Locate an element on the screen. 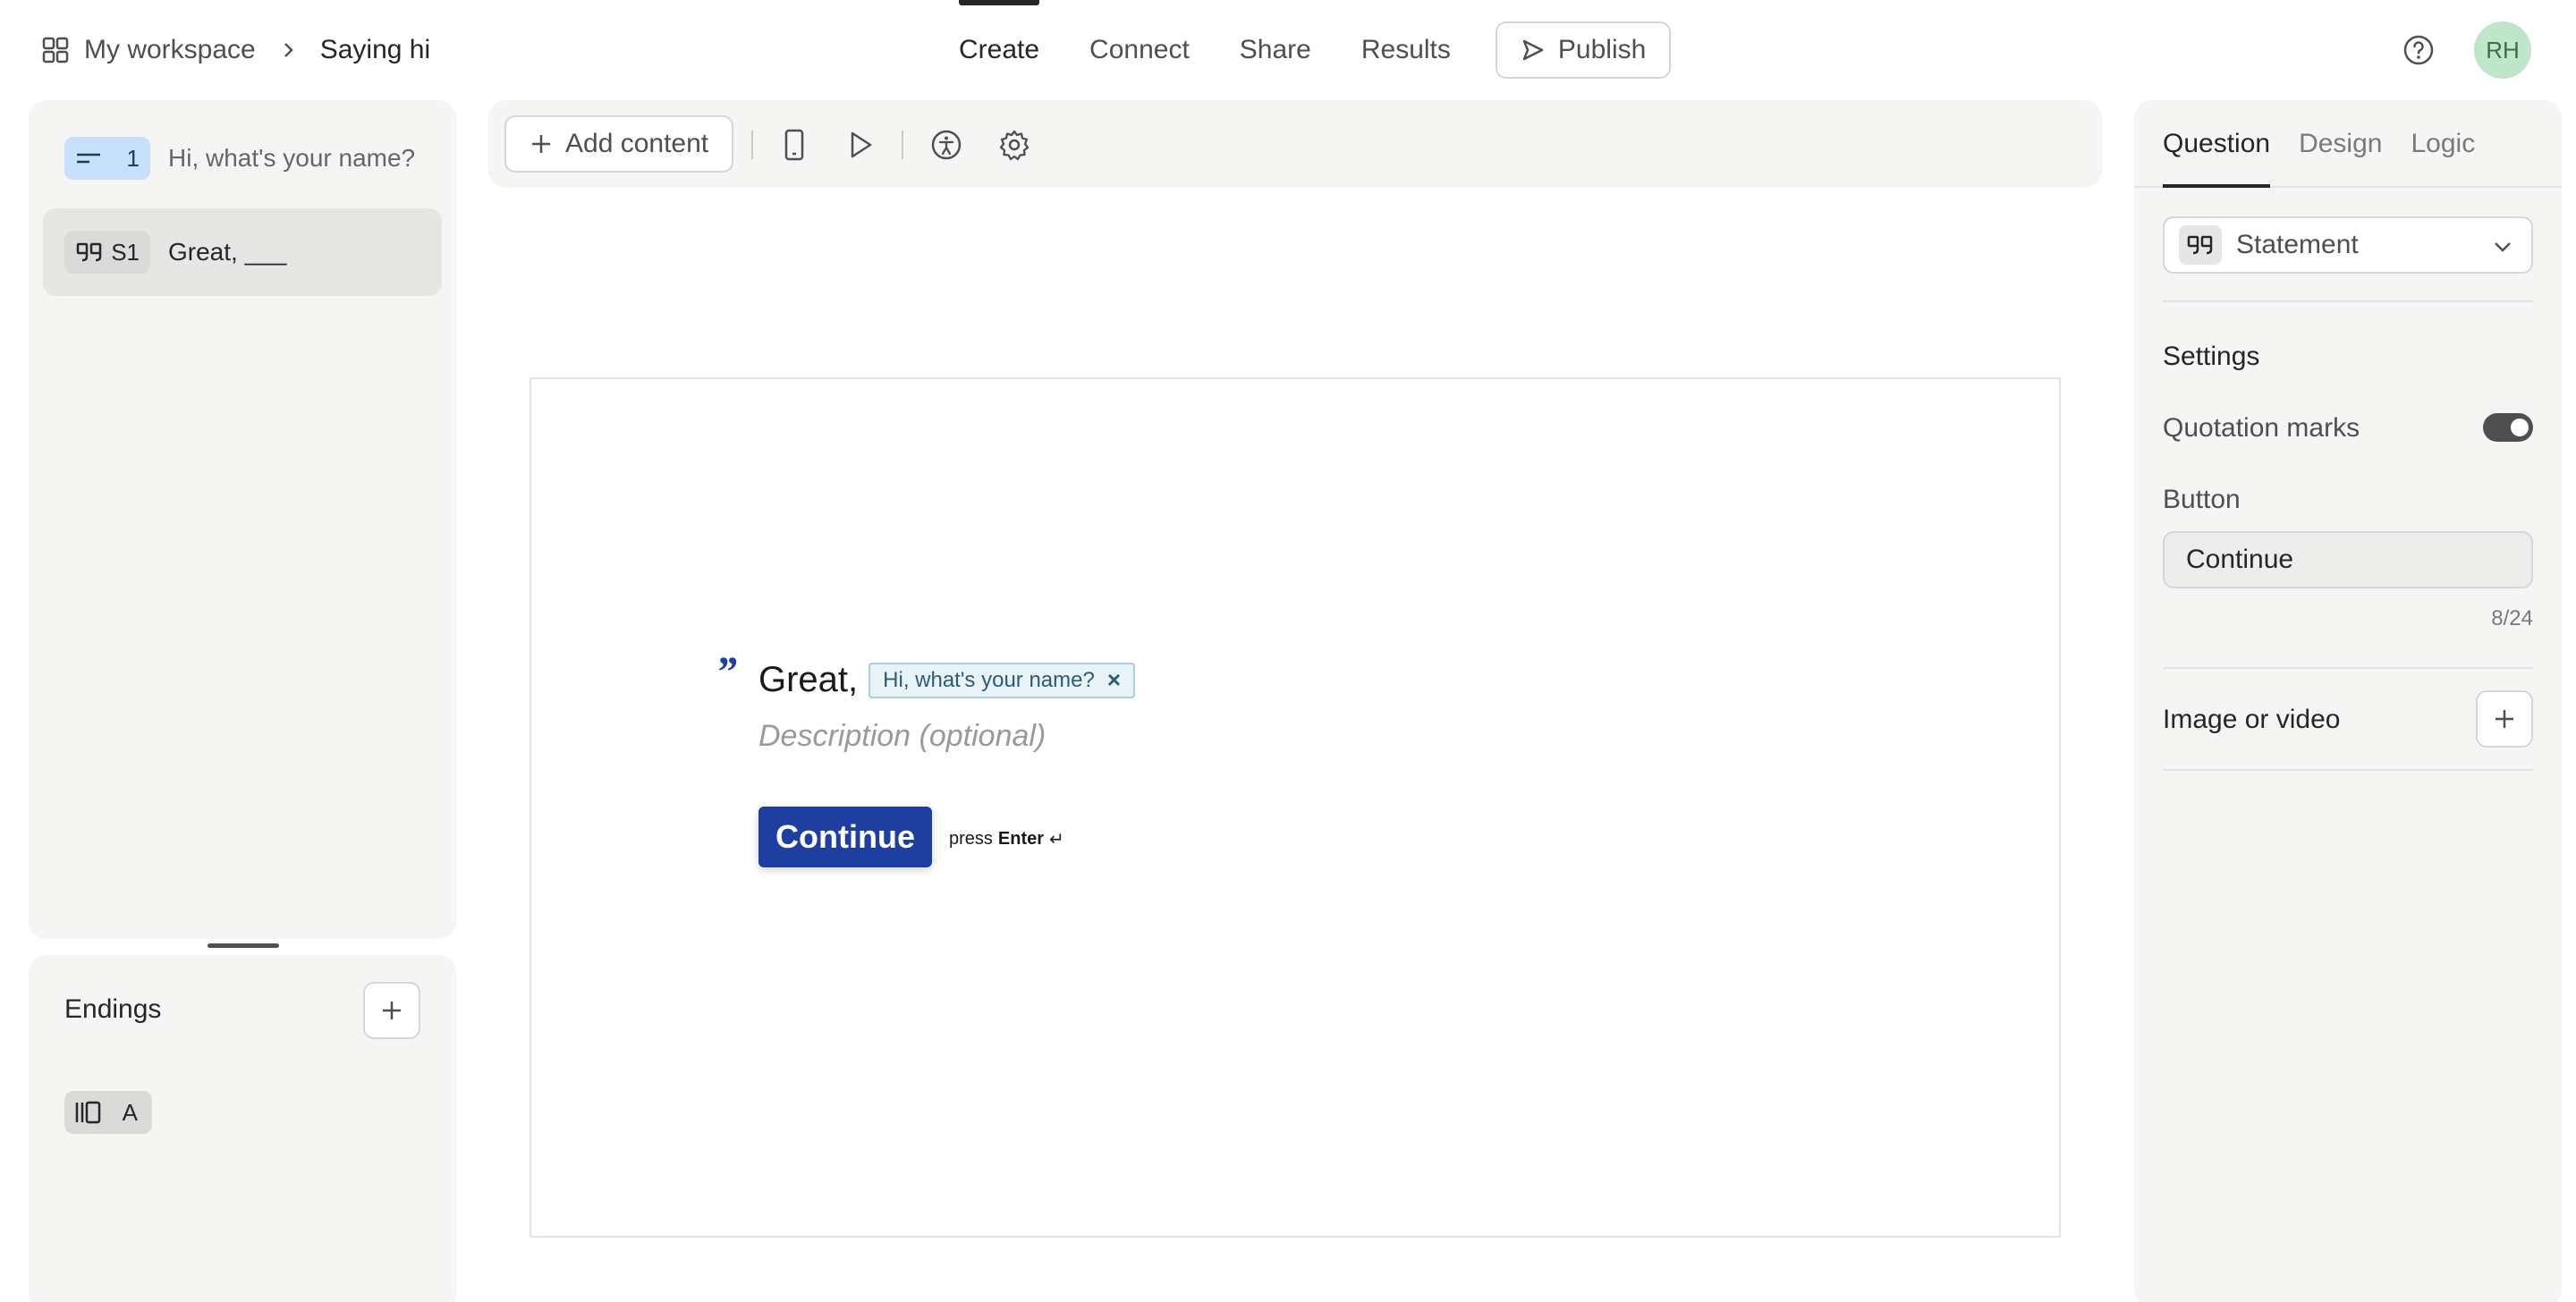 Image resolution: width=2576 pixels, height=1302 pixels. tab-share: Share is located at coordinates (1275, 50).